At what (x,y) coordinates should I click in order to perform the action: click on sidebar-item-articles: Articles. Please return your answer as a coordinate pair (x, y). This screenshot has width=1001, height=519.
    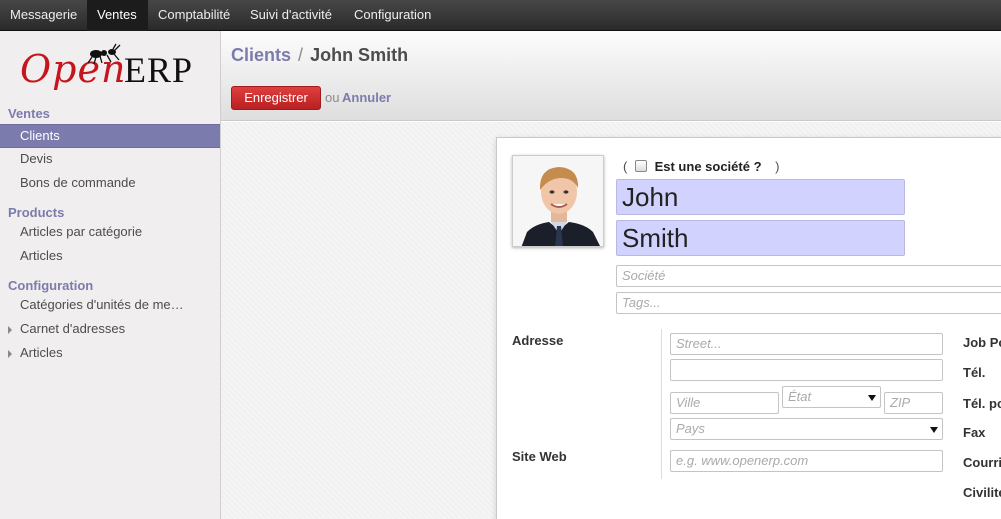
    Looking at the image, I should click on (110, 257).